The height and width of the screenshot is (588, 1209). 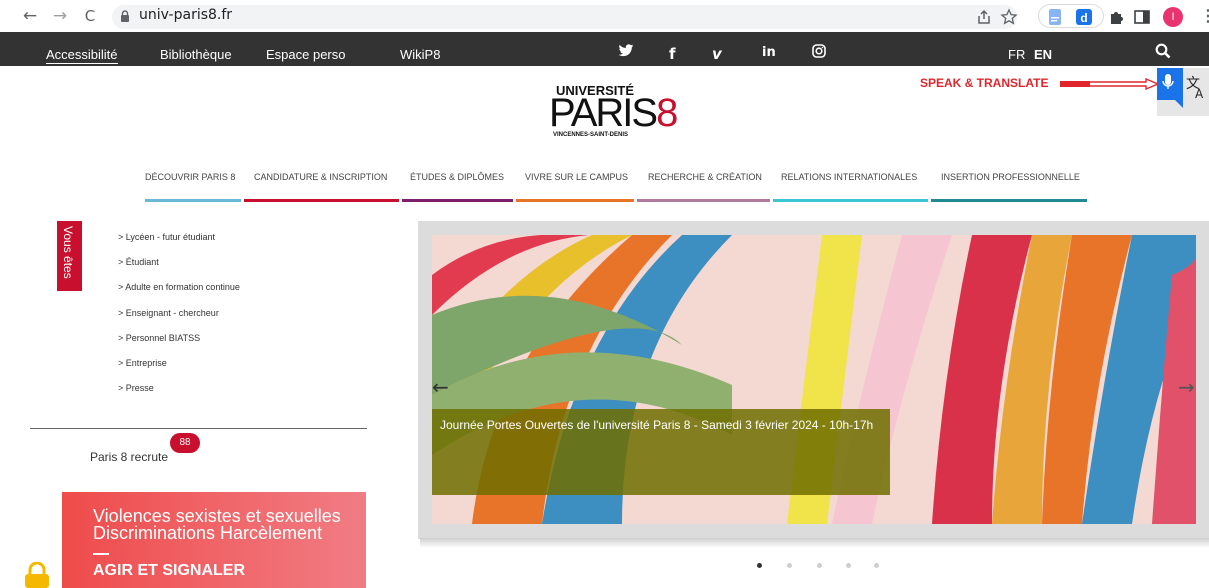 I want to click on svg-text: d, so click(x=1083, y=18).